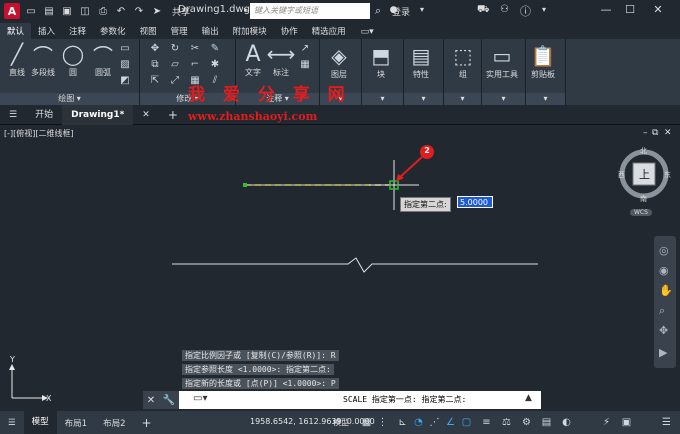 The width and height of the screenshot is (680, 434). Describe the element at coordinates (434, 422) in the screenshot. I see `isodraft-icon: ⋰` at that location.